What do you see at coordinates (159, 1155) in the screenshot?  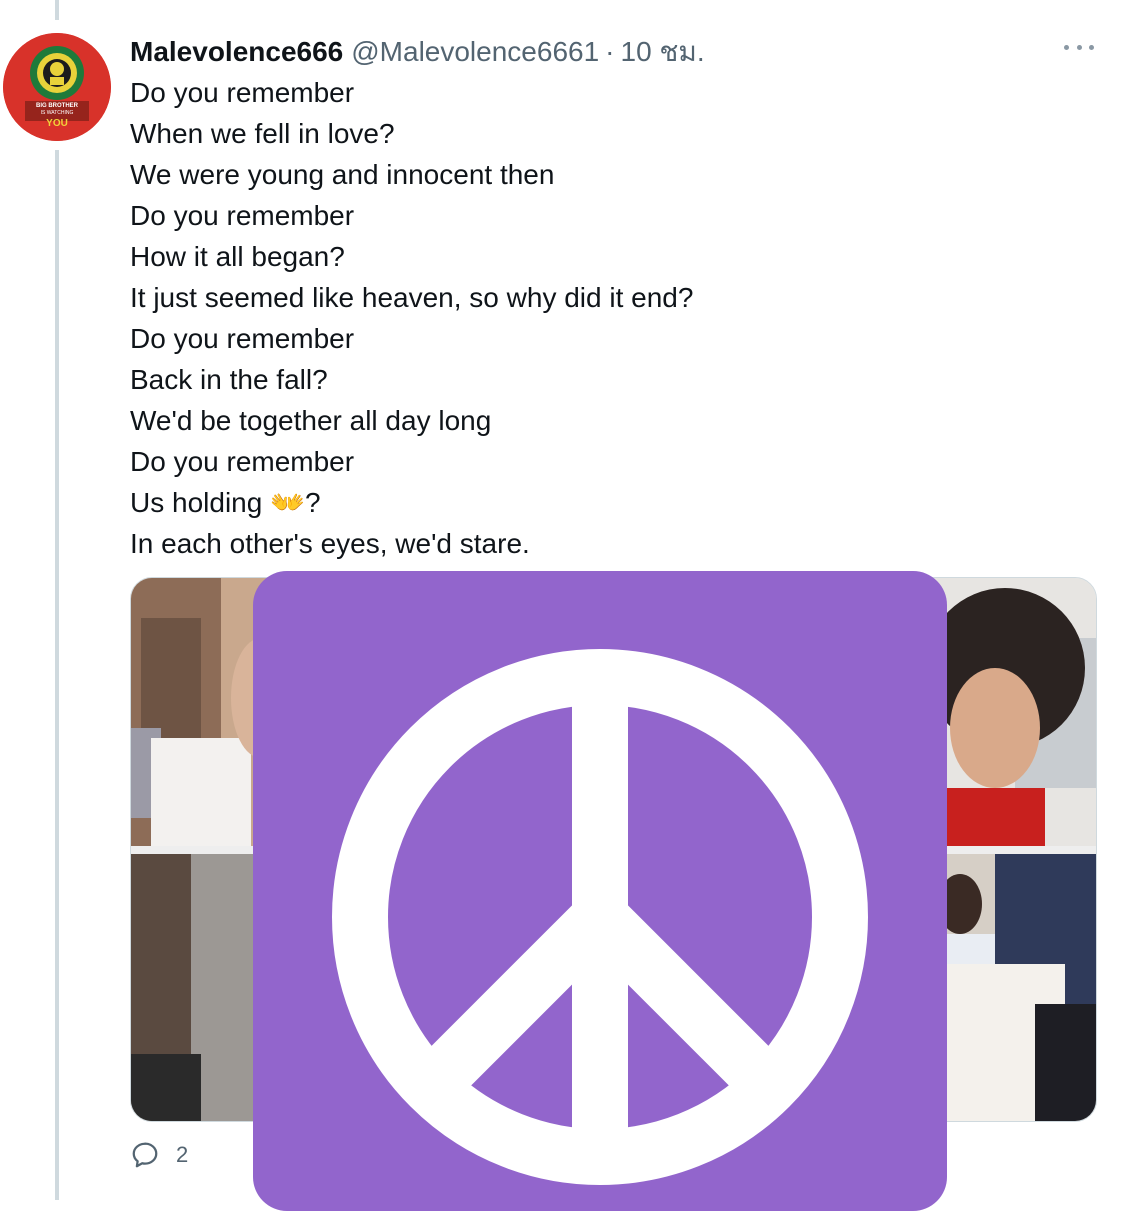 I see `reply-button: 2` at bounding box center [159, 1155].